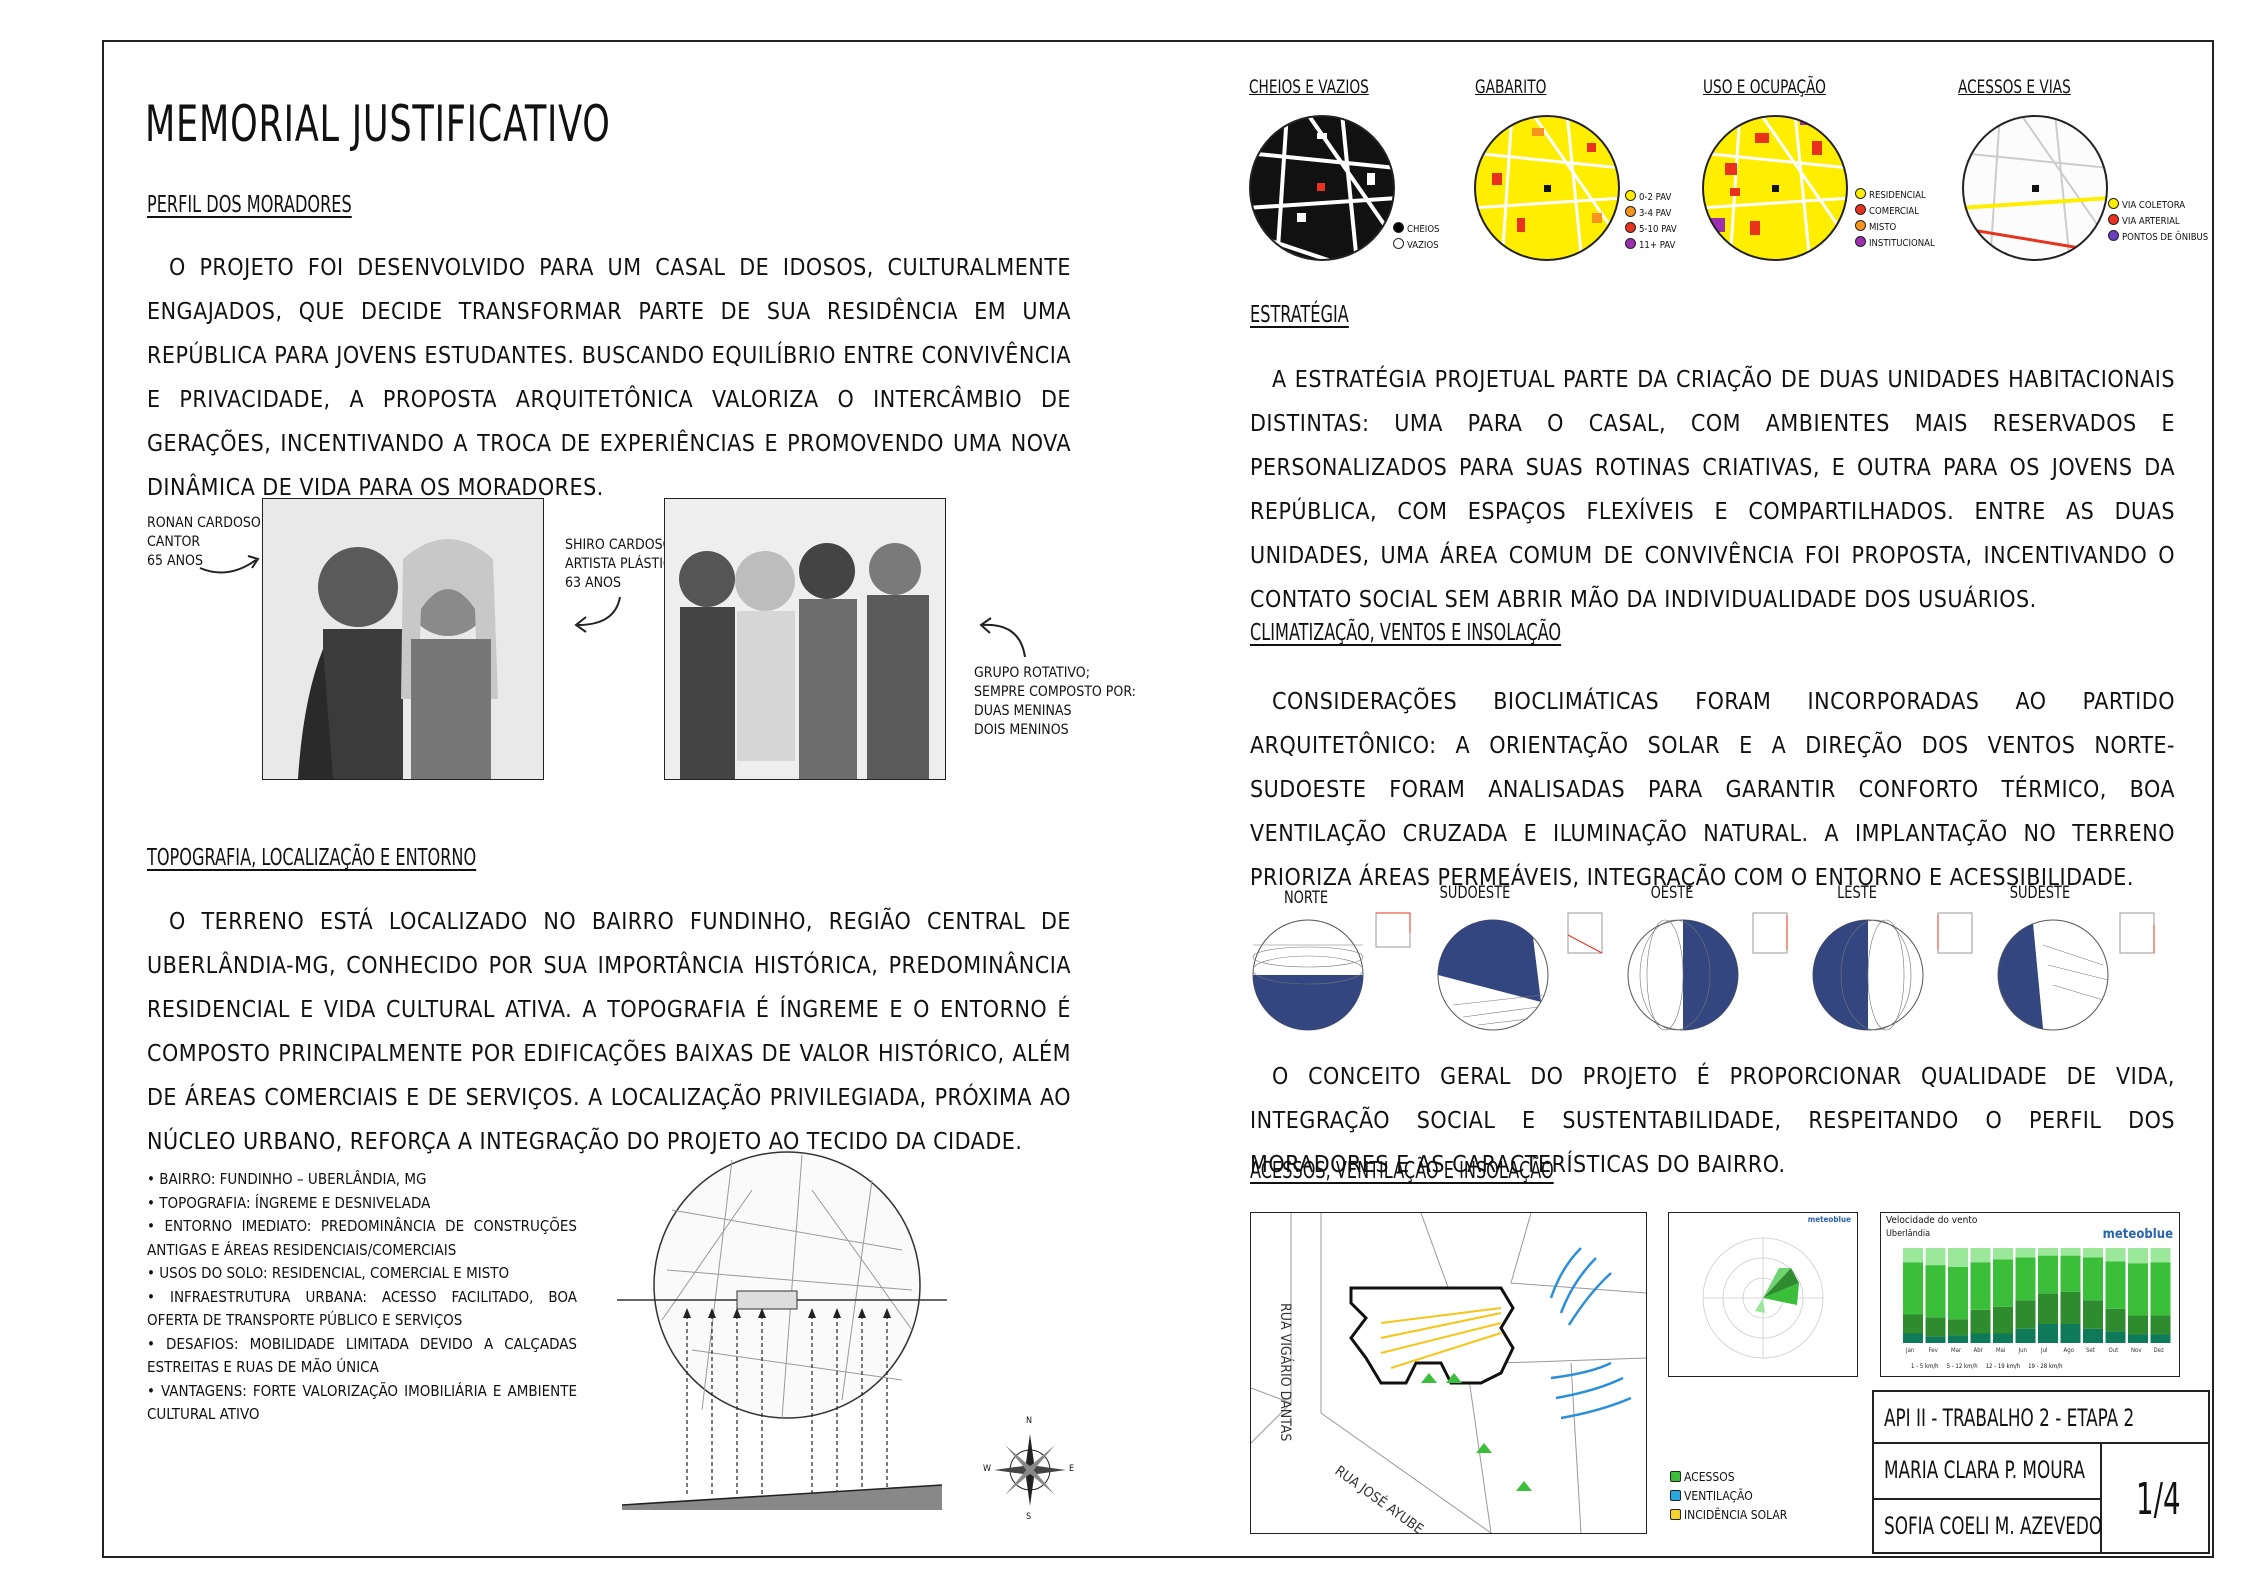  I want to click on meteo-month-label: Jan, so click(1909, 1350).